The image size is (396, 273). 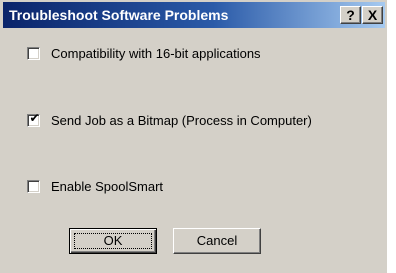 I want to click on help-button: ?, so click(x=350, y=15).